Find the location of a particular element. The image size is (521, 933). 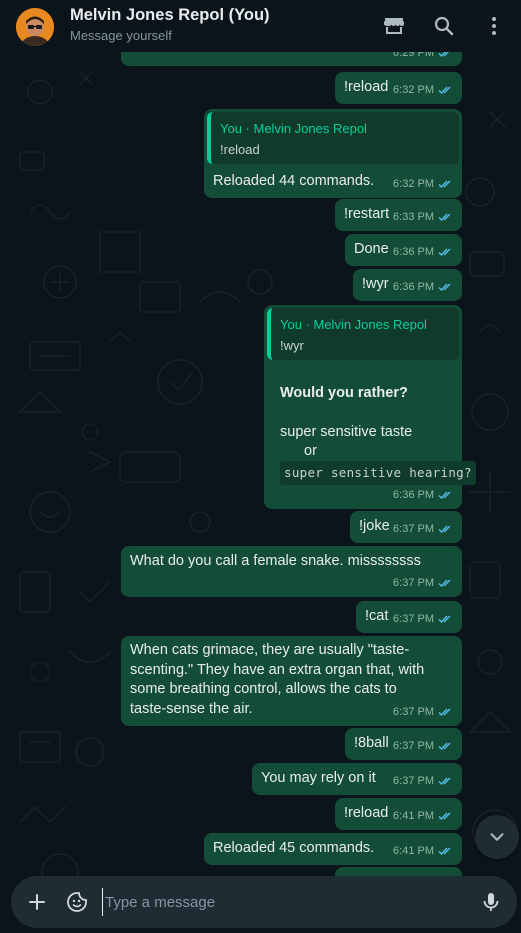

chevron-down-icon is located at coordinates (497, 837).